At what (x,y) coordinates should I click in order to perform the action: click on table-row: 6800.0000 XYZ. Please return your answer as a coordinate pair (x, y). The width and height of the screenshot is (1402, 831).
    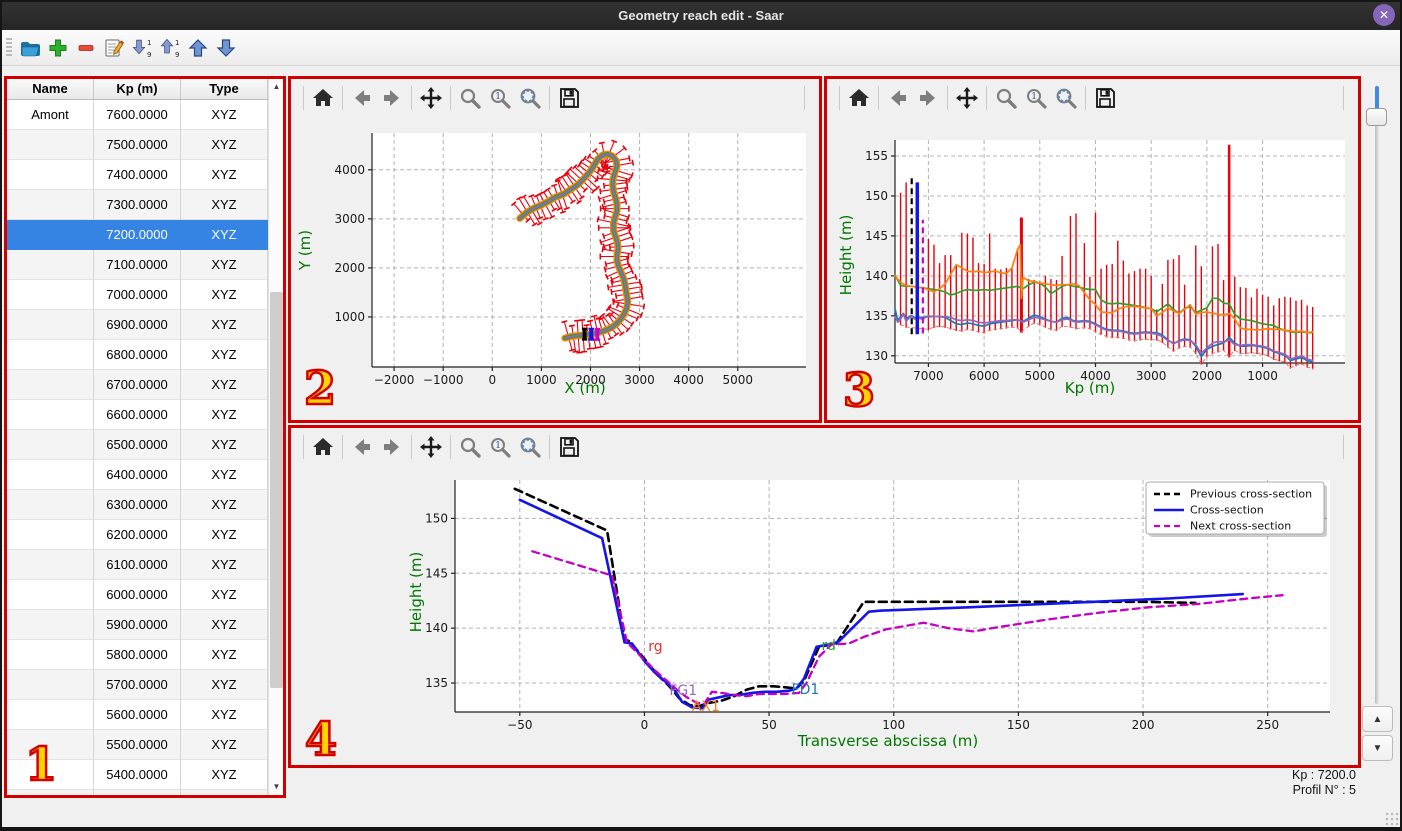
    Looking at the image, I should click on (137, 355).